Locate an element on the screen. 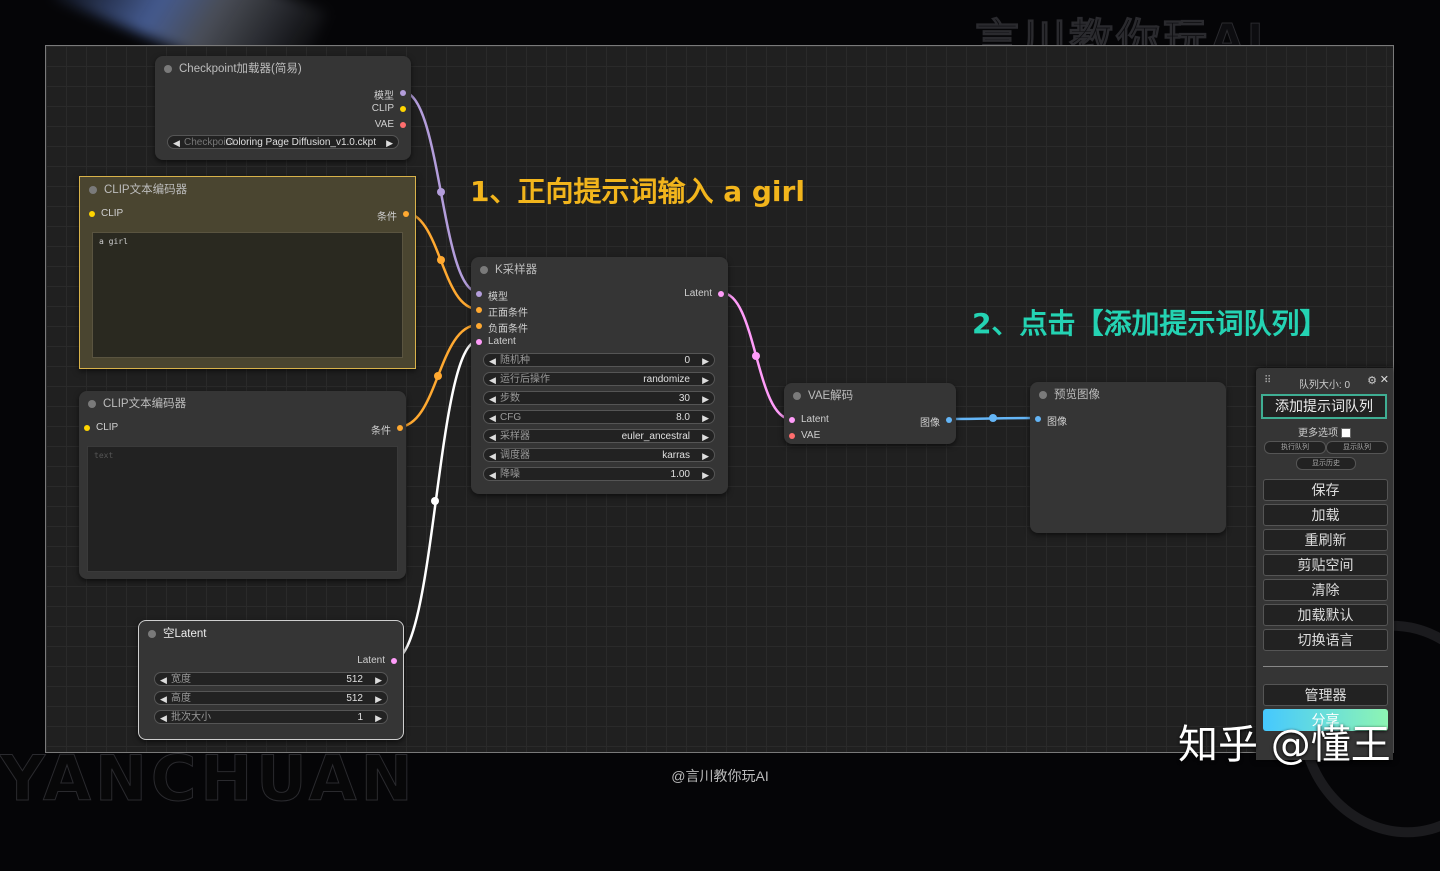 This screenshot has height=871, width=1440. credit-text: @言川教你玩AI is located at coordinates (720, 776).